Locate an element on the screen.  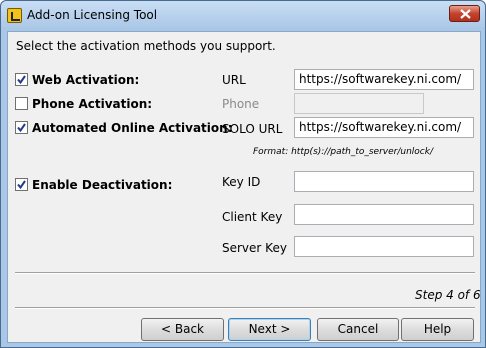
close-icon is located at coordinates (465, 14).